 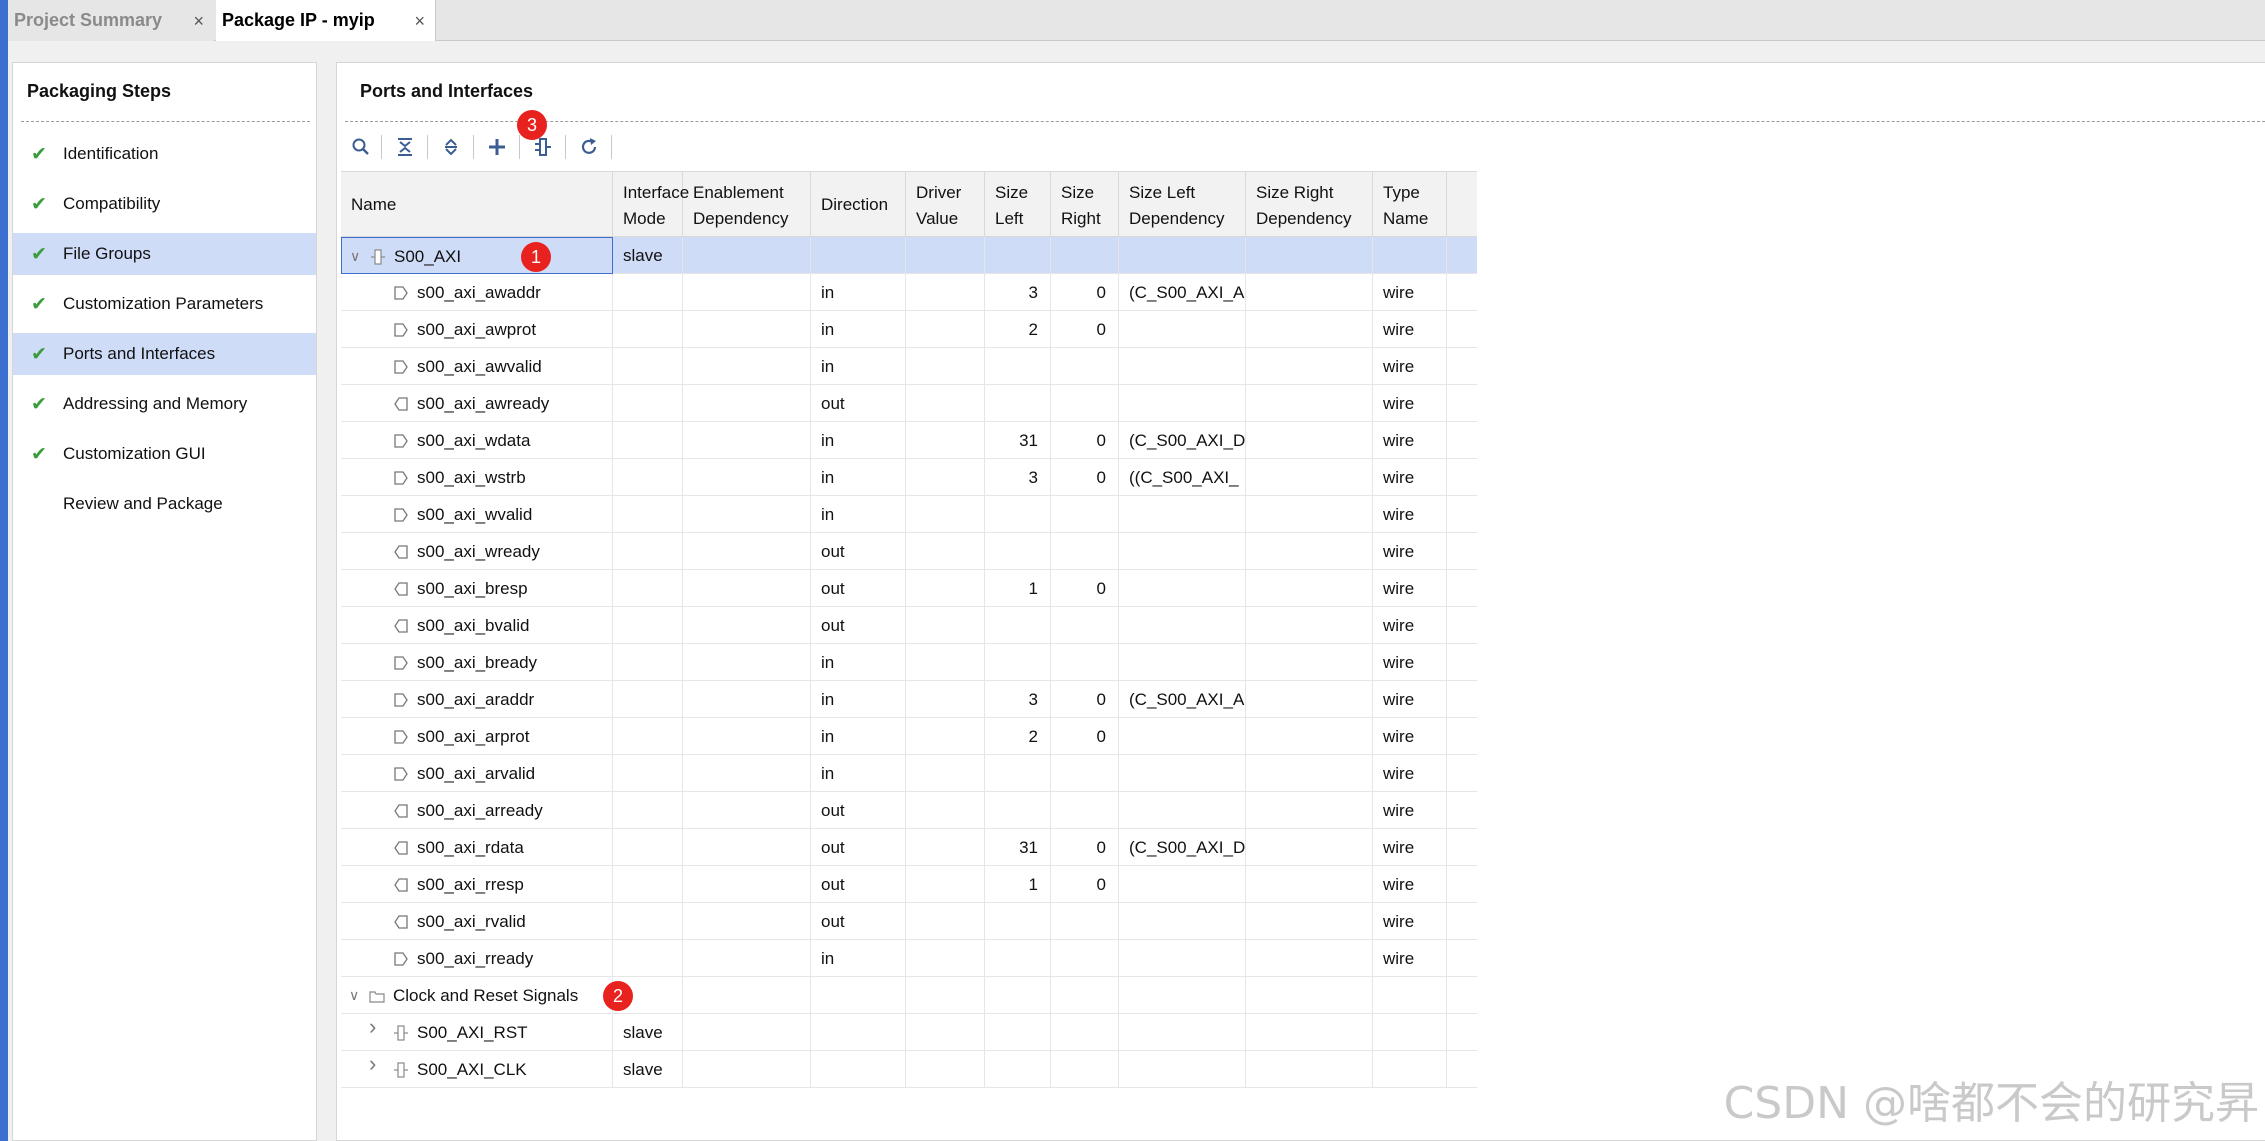 What do you see at coordinates (1410, 255) in the screenshot?
I see `cell-type-name` at bounding box center [1410, 255].